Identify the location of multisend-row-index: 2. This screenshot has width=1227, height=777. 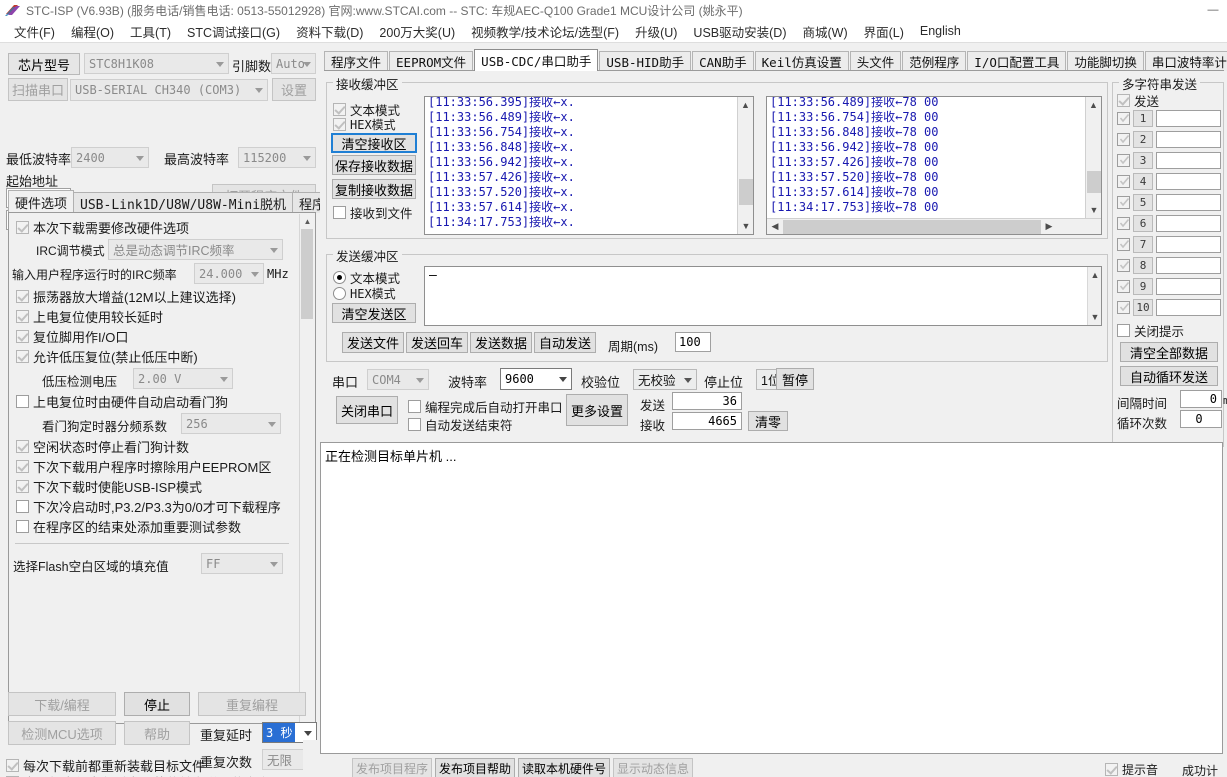
(1143, 139).